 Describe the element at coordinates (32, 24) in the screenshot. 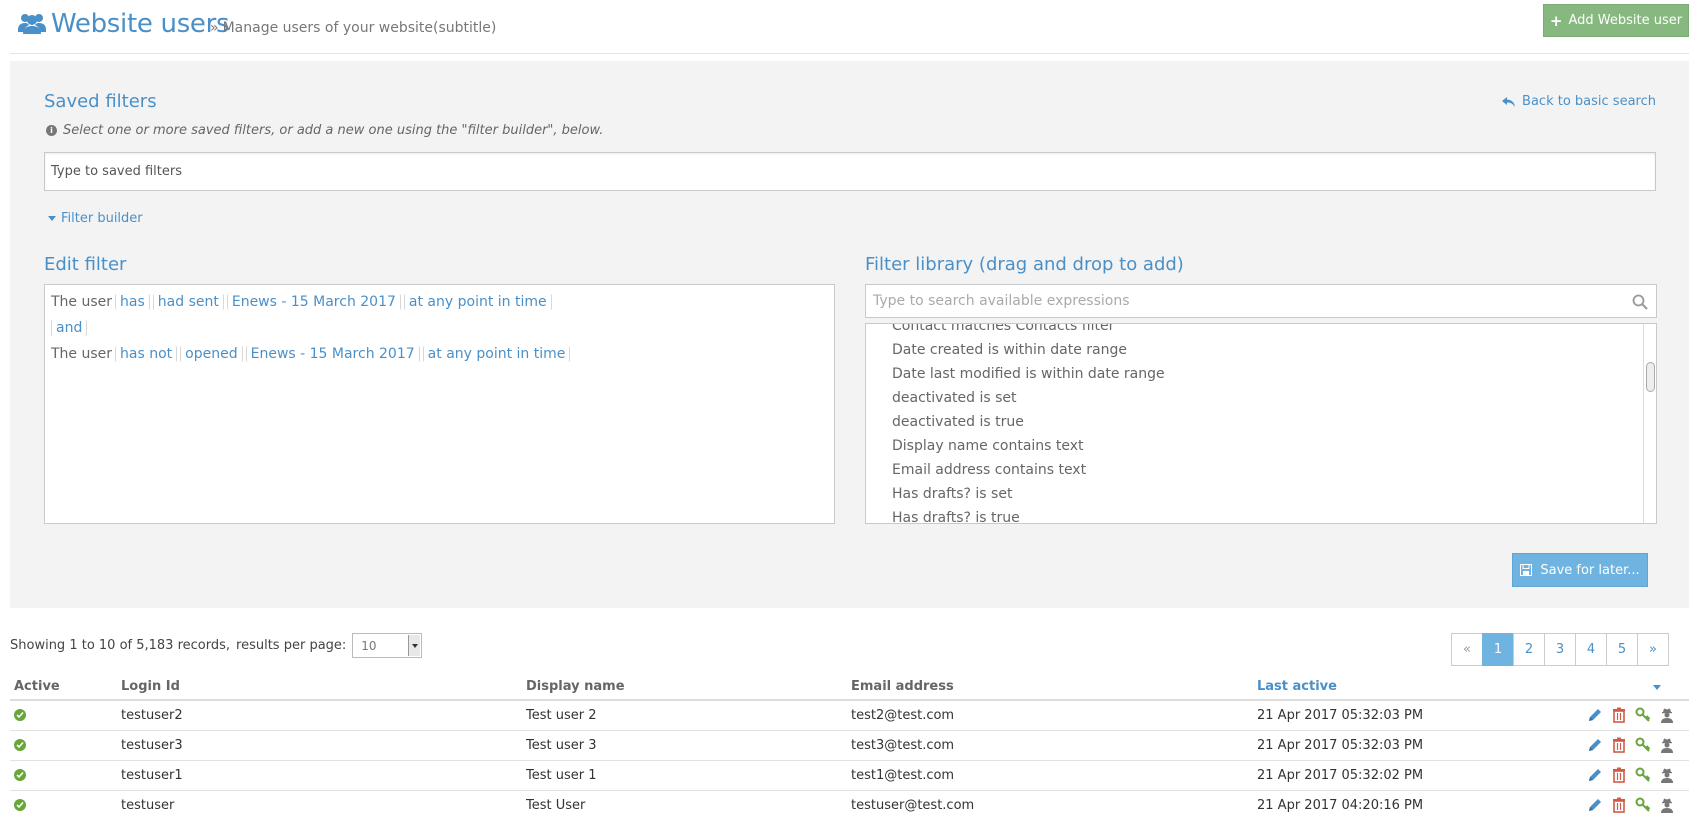

I see `users-icon` at that location.